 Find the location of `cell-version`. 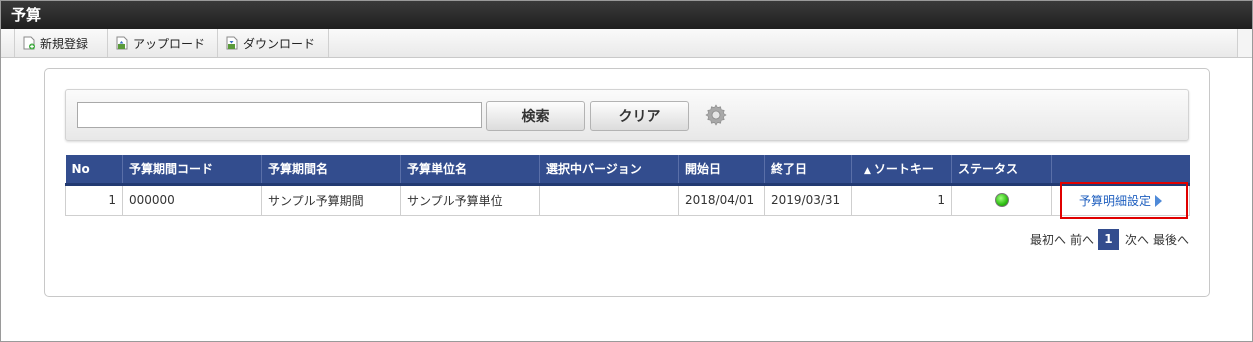

cell-version is located at coordinates (609, 199).